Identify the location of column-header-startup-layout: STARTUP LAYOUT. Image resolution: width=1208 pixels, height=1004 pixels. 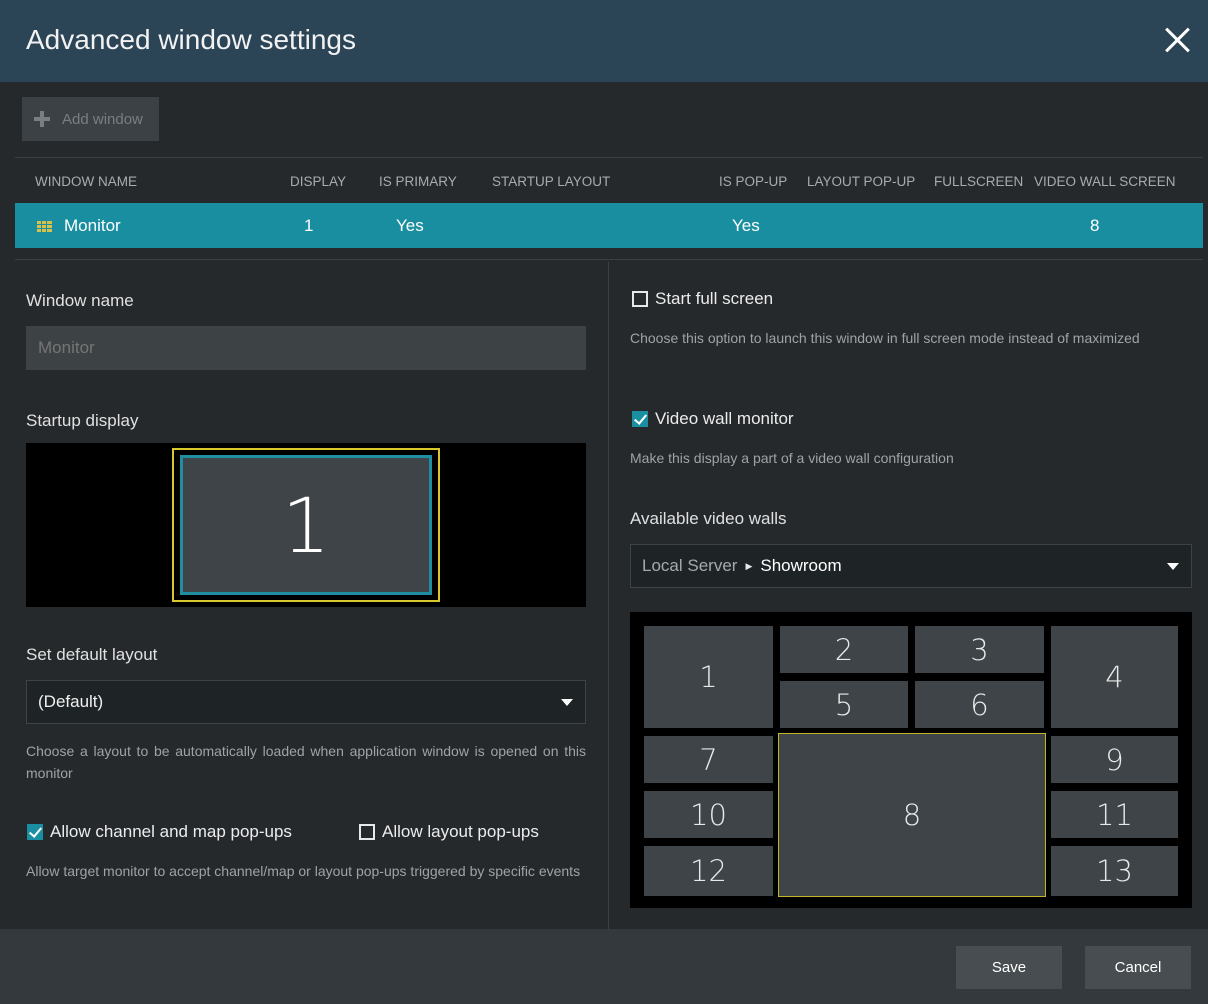
(551, 181).